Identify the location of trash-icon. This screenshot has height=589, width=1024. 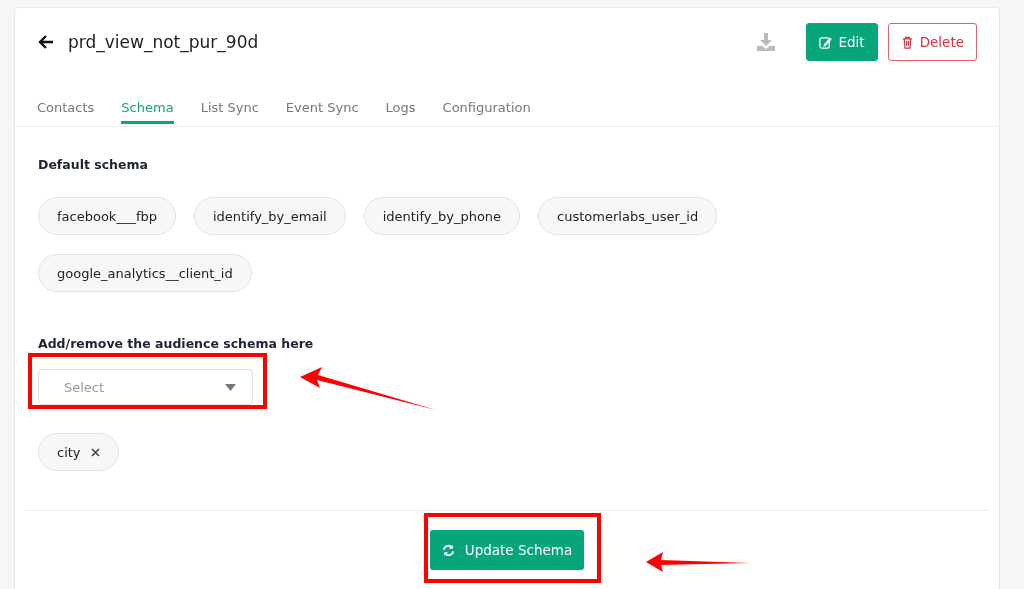
(907, 42).